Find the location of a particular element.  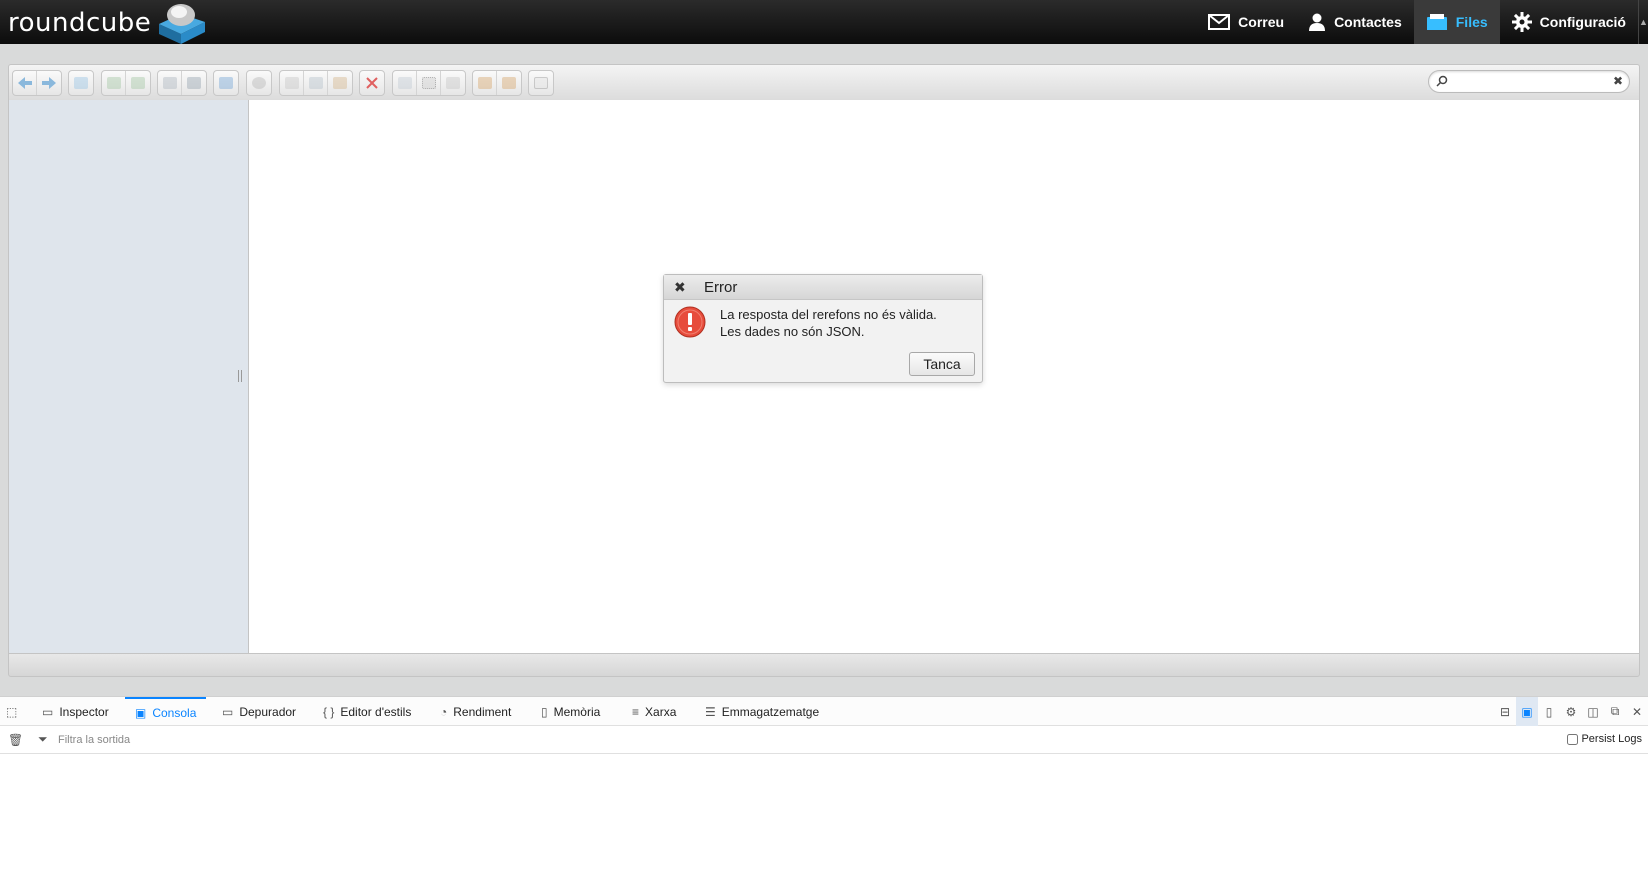

paste-icon is located at coordinates (340, 83).